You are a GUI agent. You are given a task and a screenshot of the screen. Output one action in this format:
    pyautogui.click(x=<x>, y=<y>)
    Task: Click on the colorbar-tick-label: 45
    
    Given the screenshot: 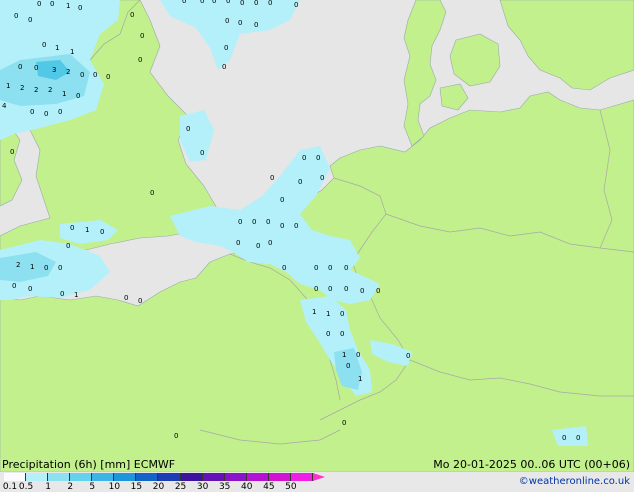 What is the action you would take?
    pyautogui.click(x=269, y=487)
    